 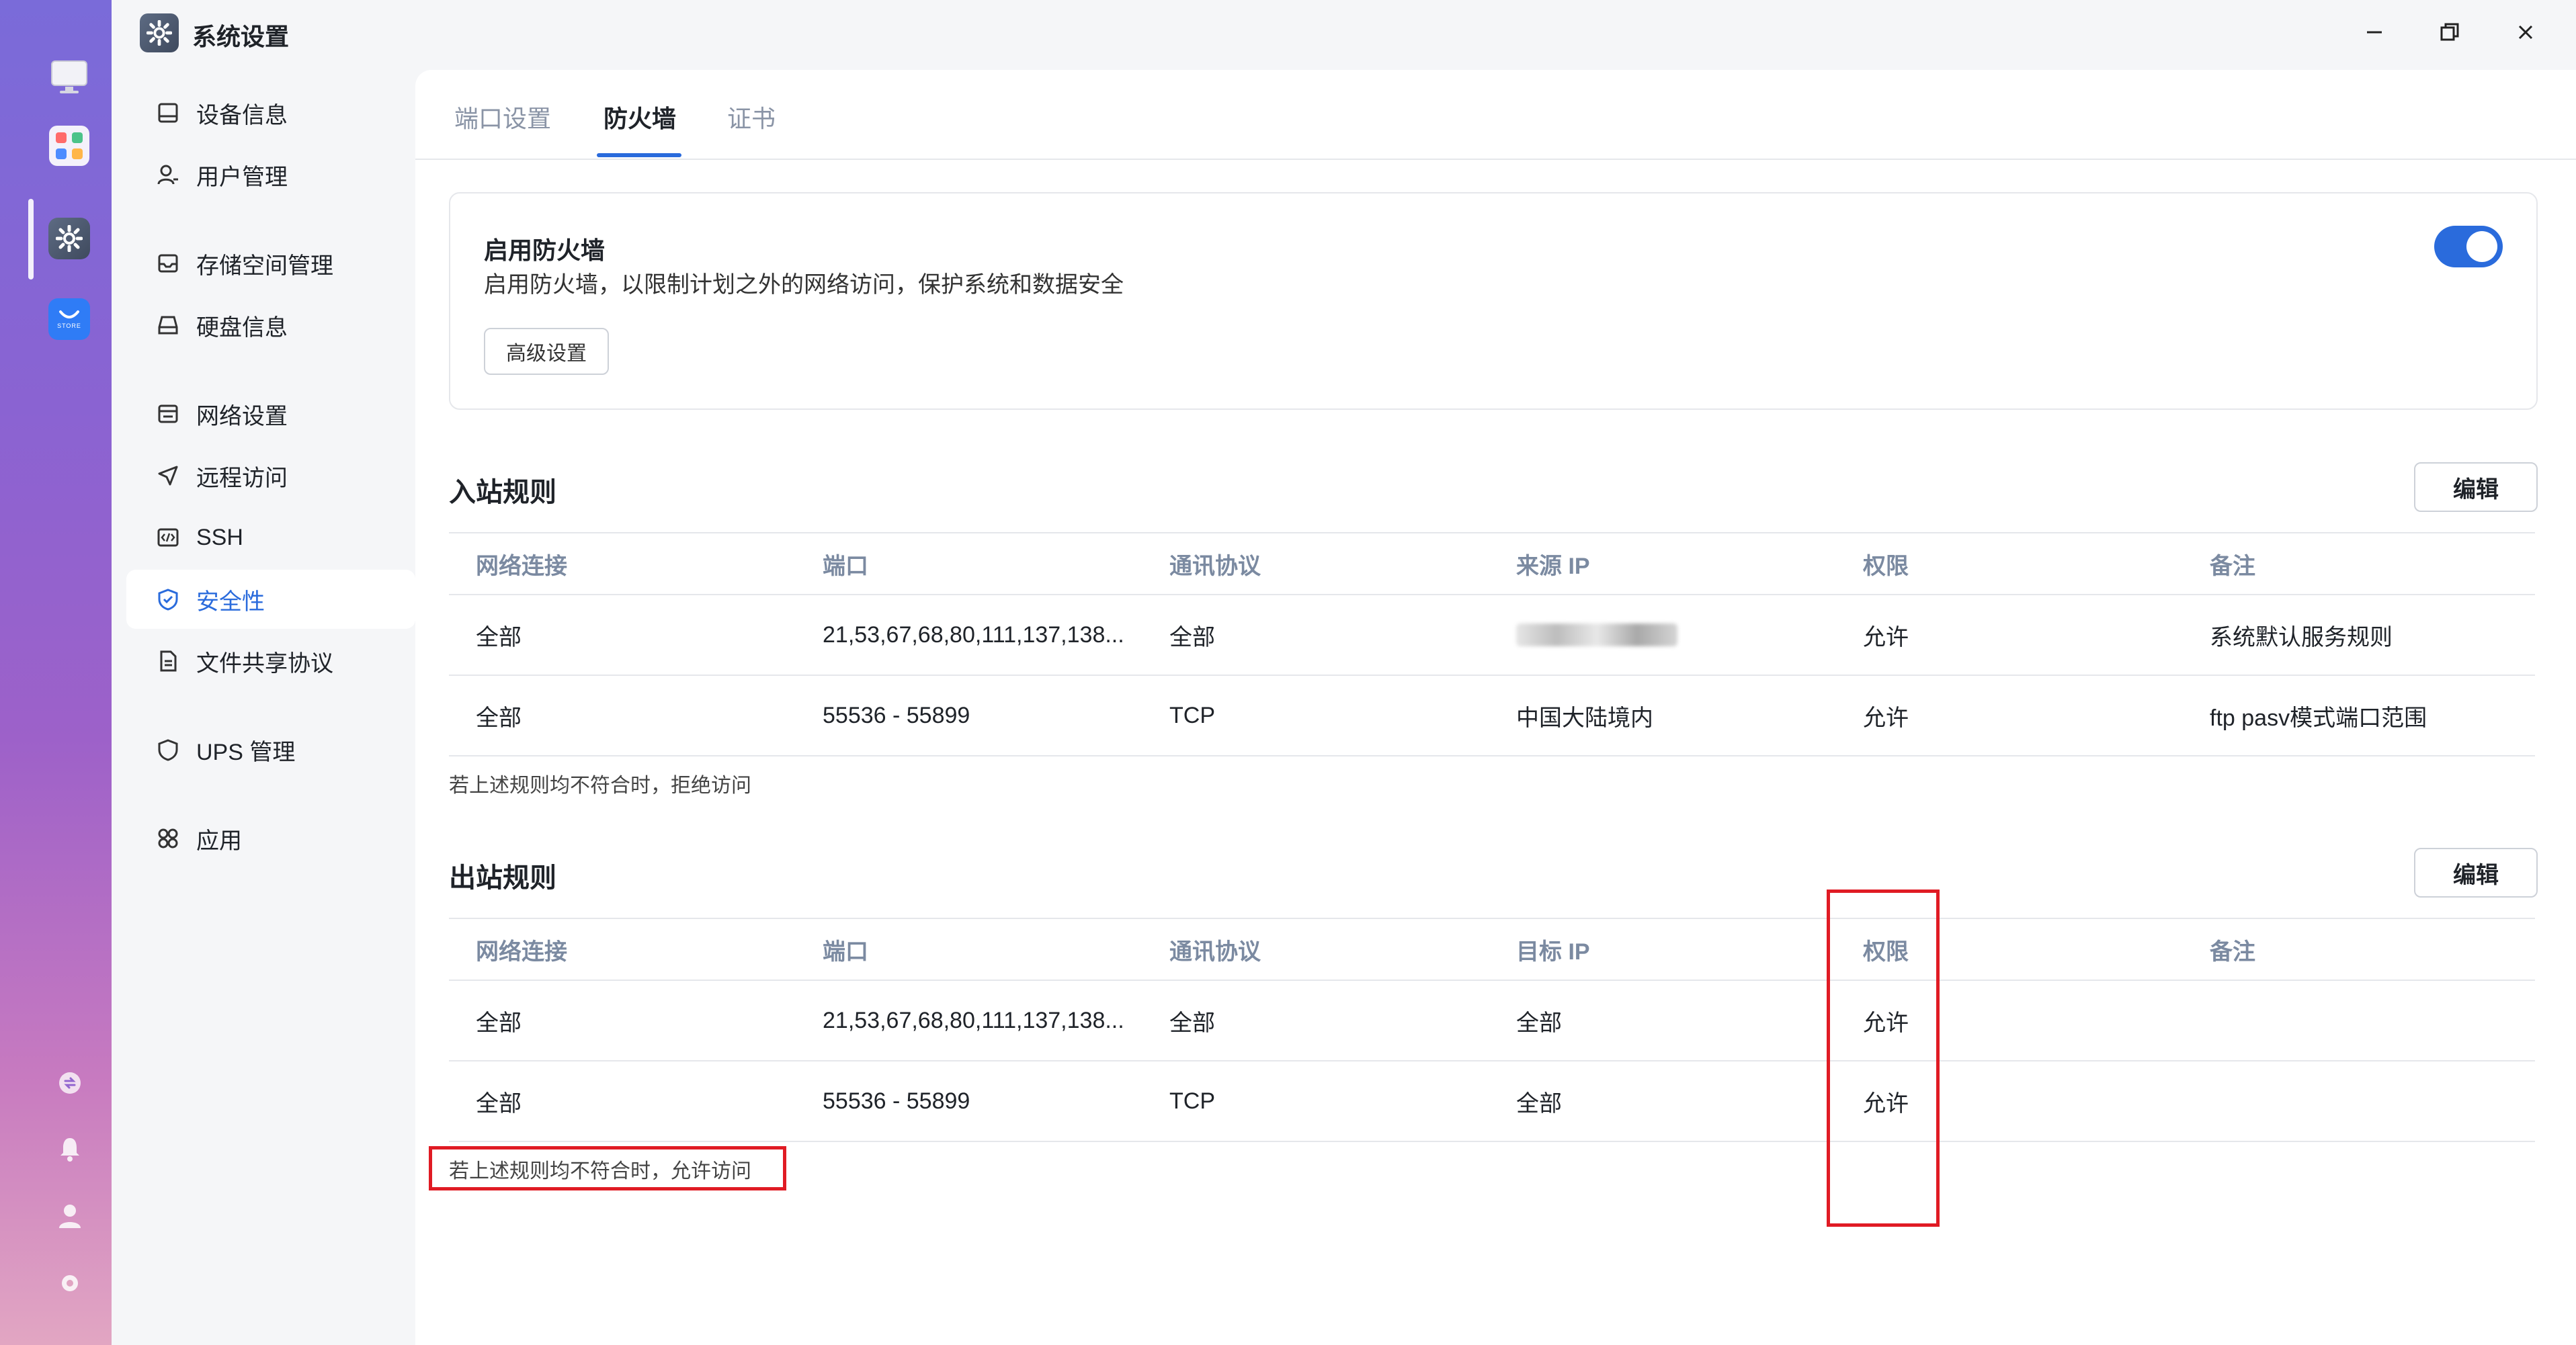 What do you see at coordinates (242, 478) in the screenshot?
I see `sidebar-item-label: 远程访问` at bounding box center [242, 478].